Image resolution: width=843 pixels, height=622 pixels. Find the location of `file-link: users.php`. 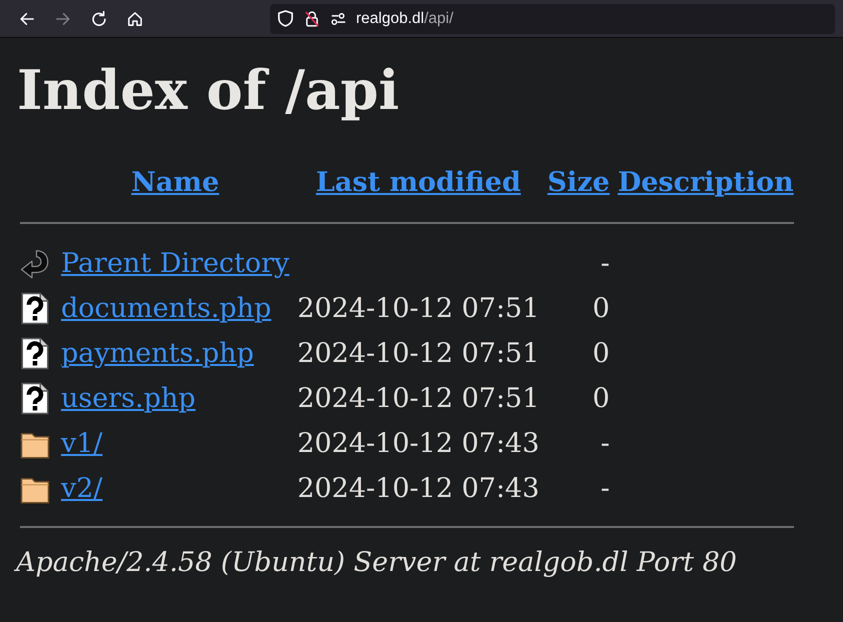

file-link: users.php is located at coordinates (128, 398).